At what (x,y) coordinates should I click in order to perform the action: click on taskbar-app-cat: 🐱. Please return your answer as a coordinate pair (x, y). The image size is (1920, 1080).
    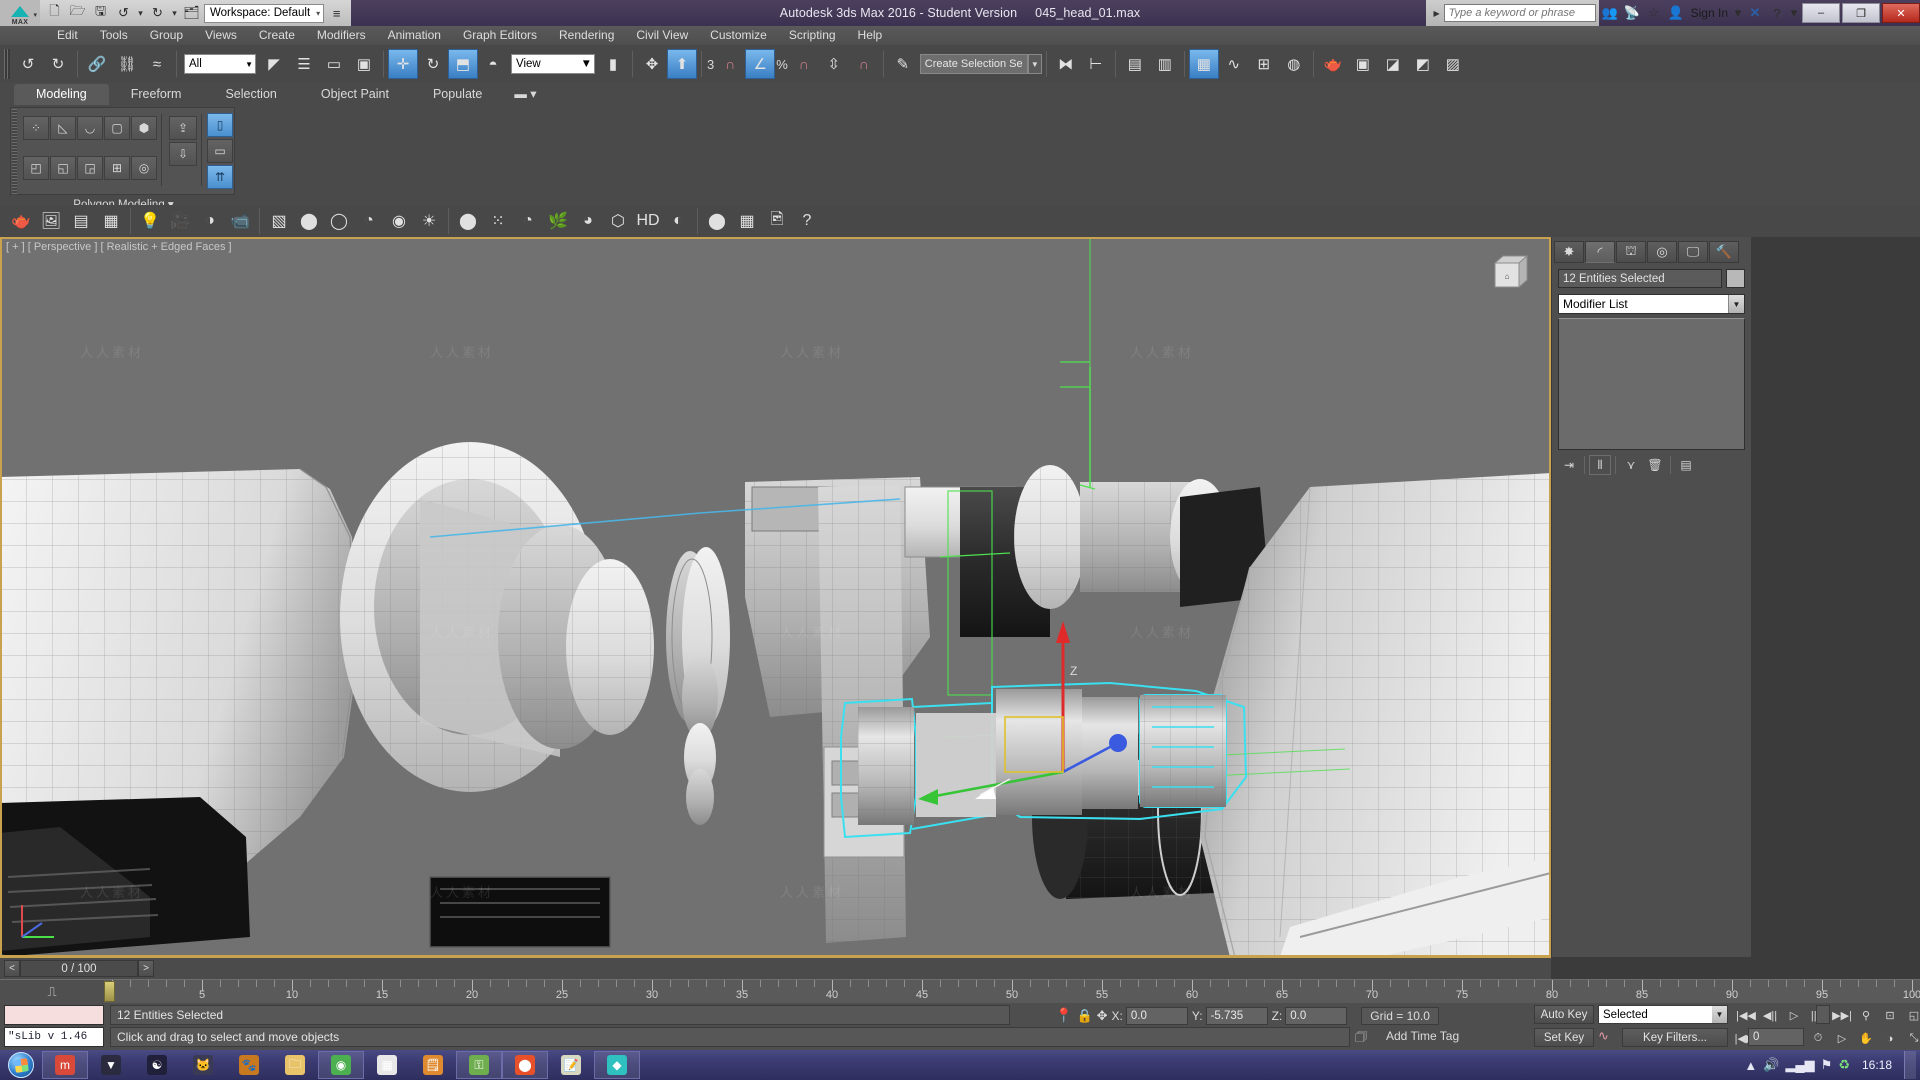
    Looking at the image, I should click on (203, 1065).